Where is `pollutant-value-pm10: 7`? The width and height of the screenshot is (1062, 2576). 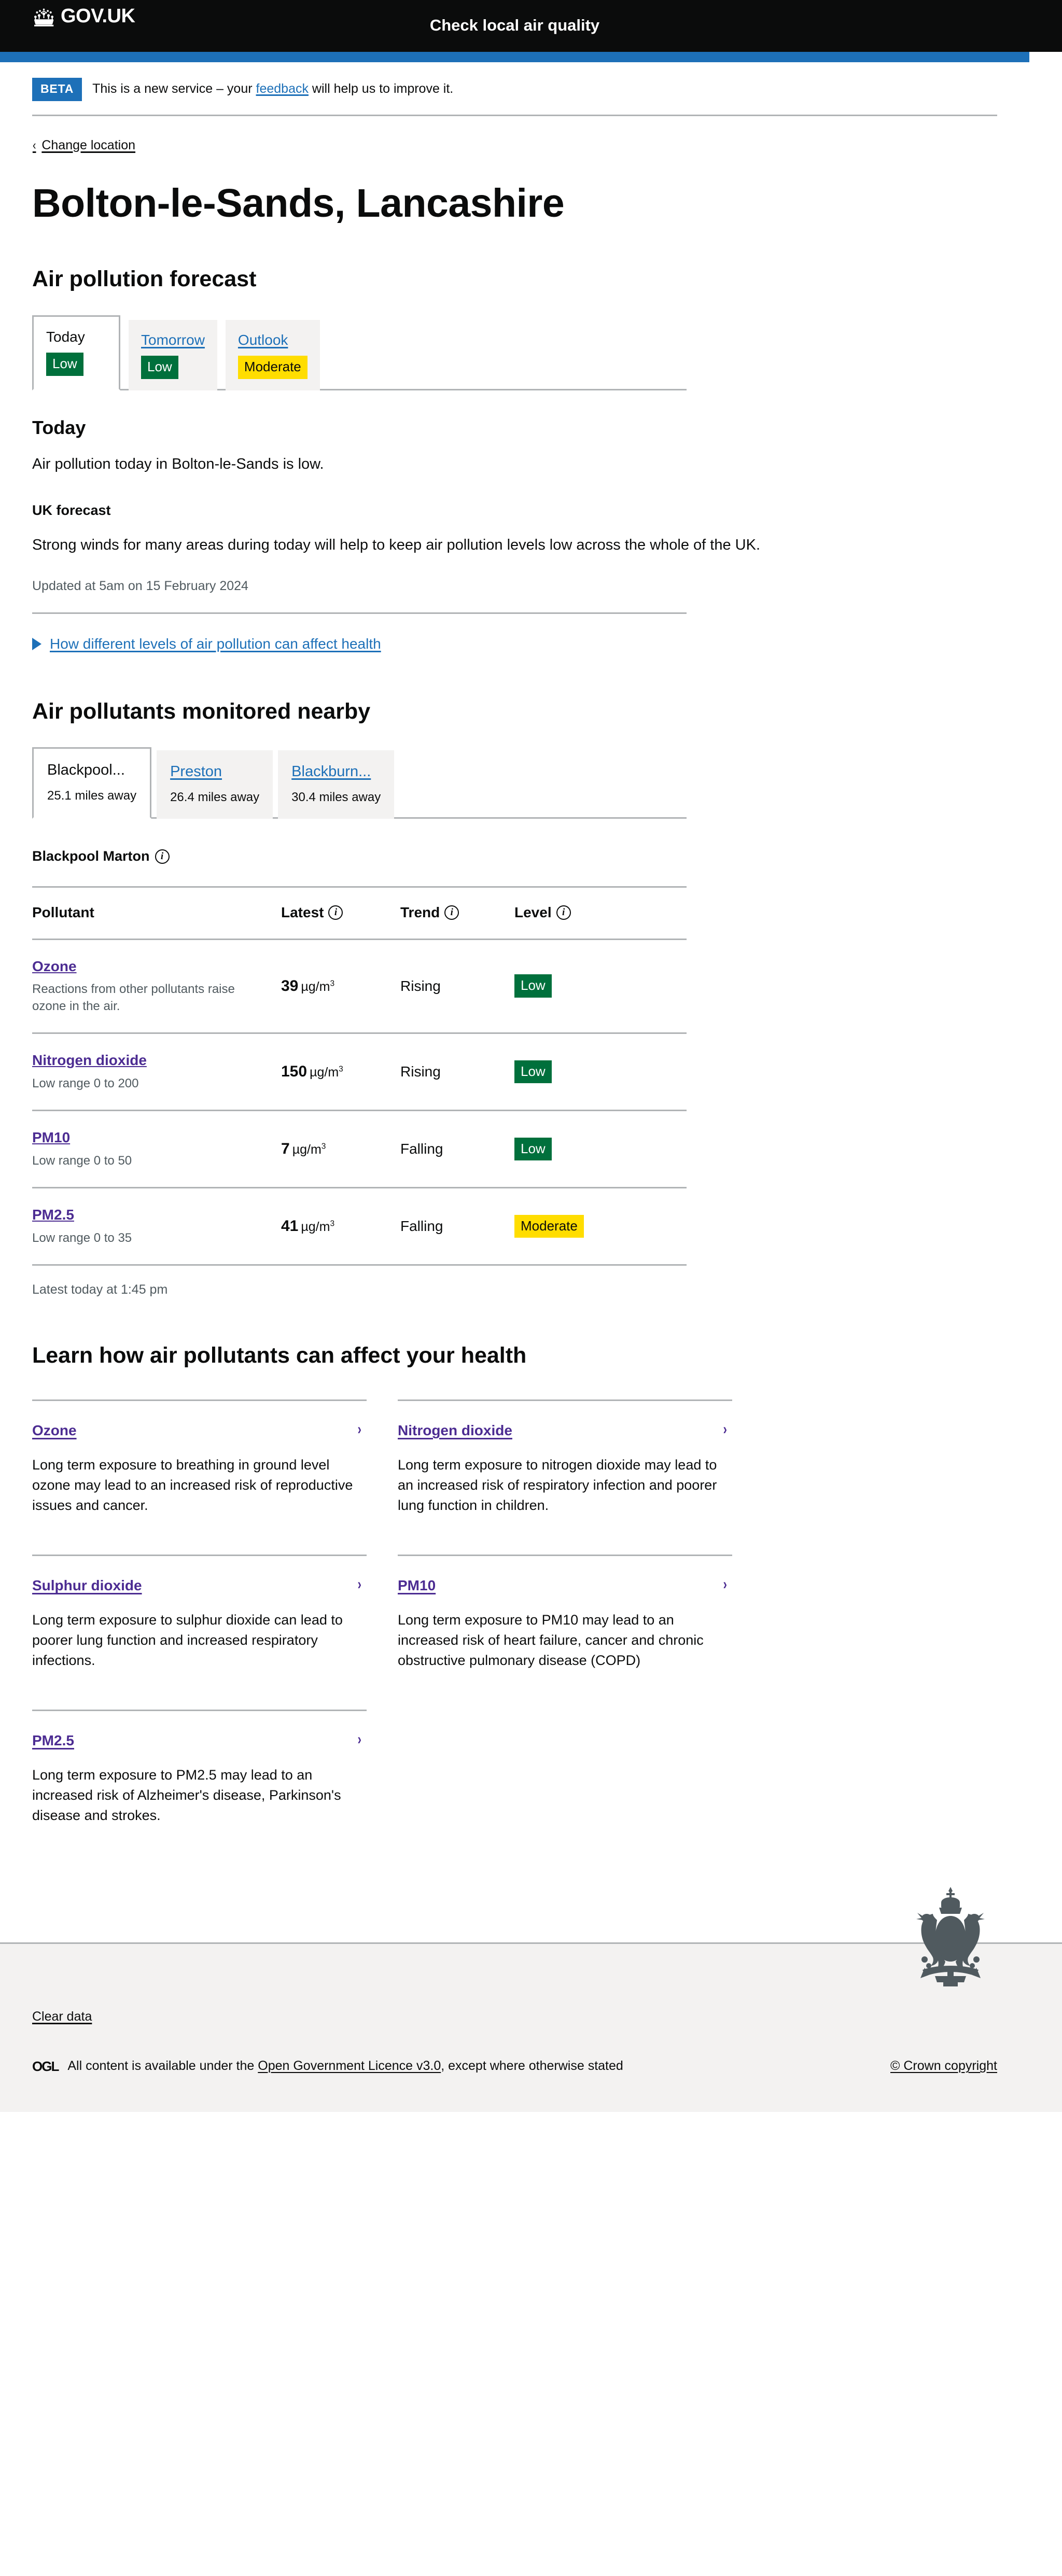
pollutant-value-pm10: 7 is located at coordinates (285, 1148).